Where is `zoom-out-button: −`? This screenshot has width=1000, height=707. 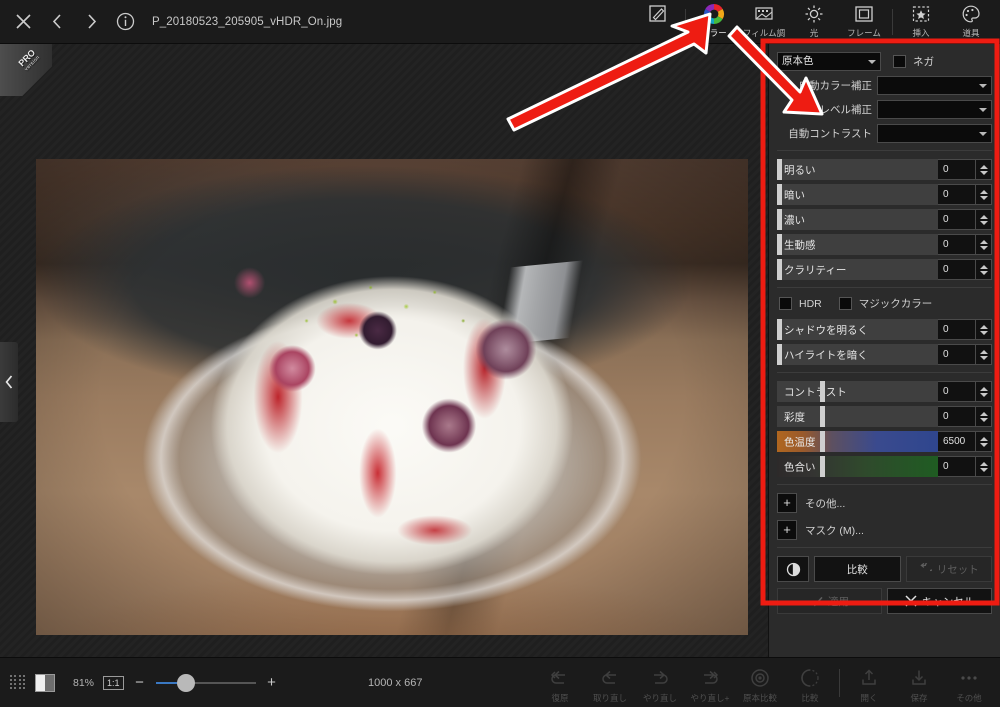 zoom-out-button: − is located at coordinates (140, 682).